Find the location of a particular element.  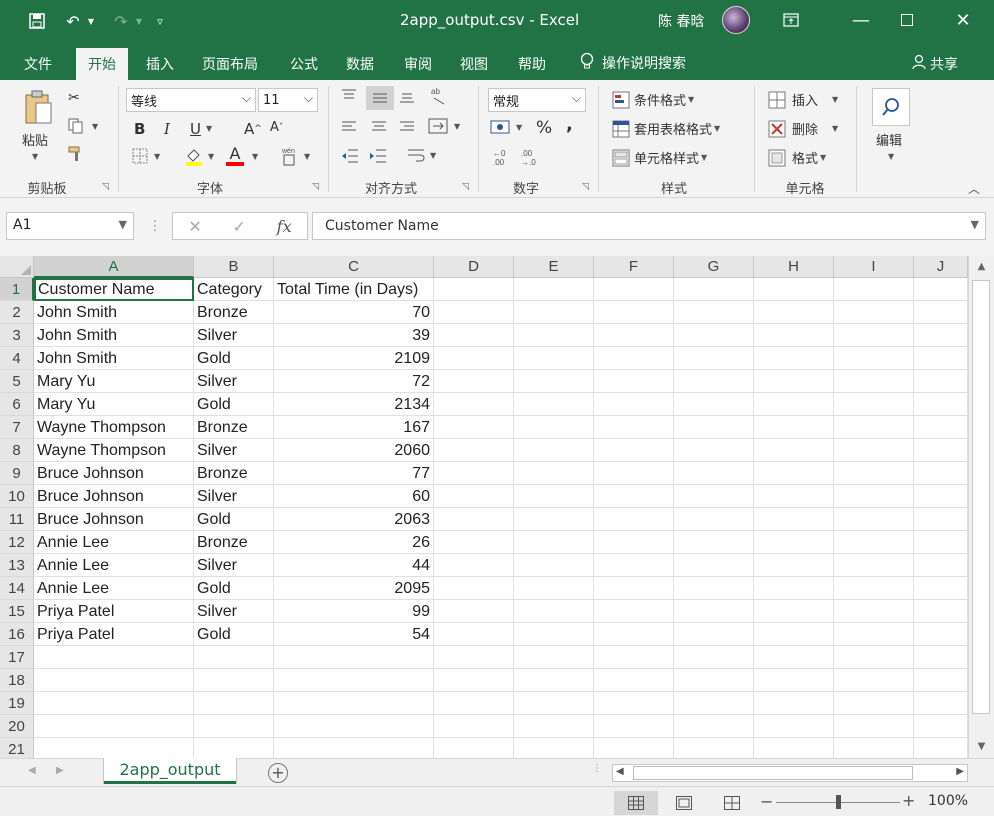

row-header: 10 is located at coordinates (17, 496).